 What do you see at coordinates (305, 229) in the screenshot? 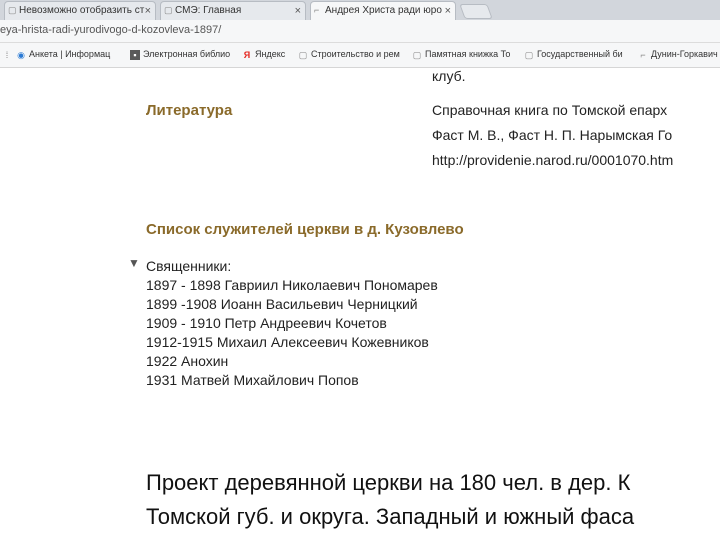
I see `clergy-heading: Список служителей церкви в д. Кузовлево` at bounding box center [305, 229].